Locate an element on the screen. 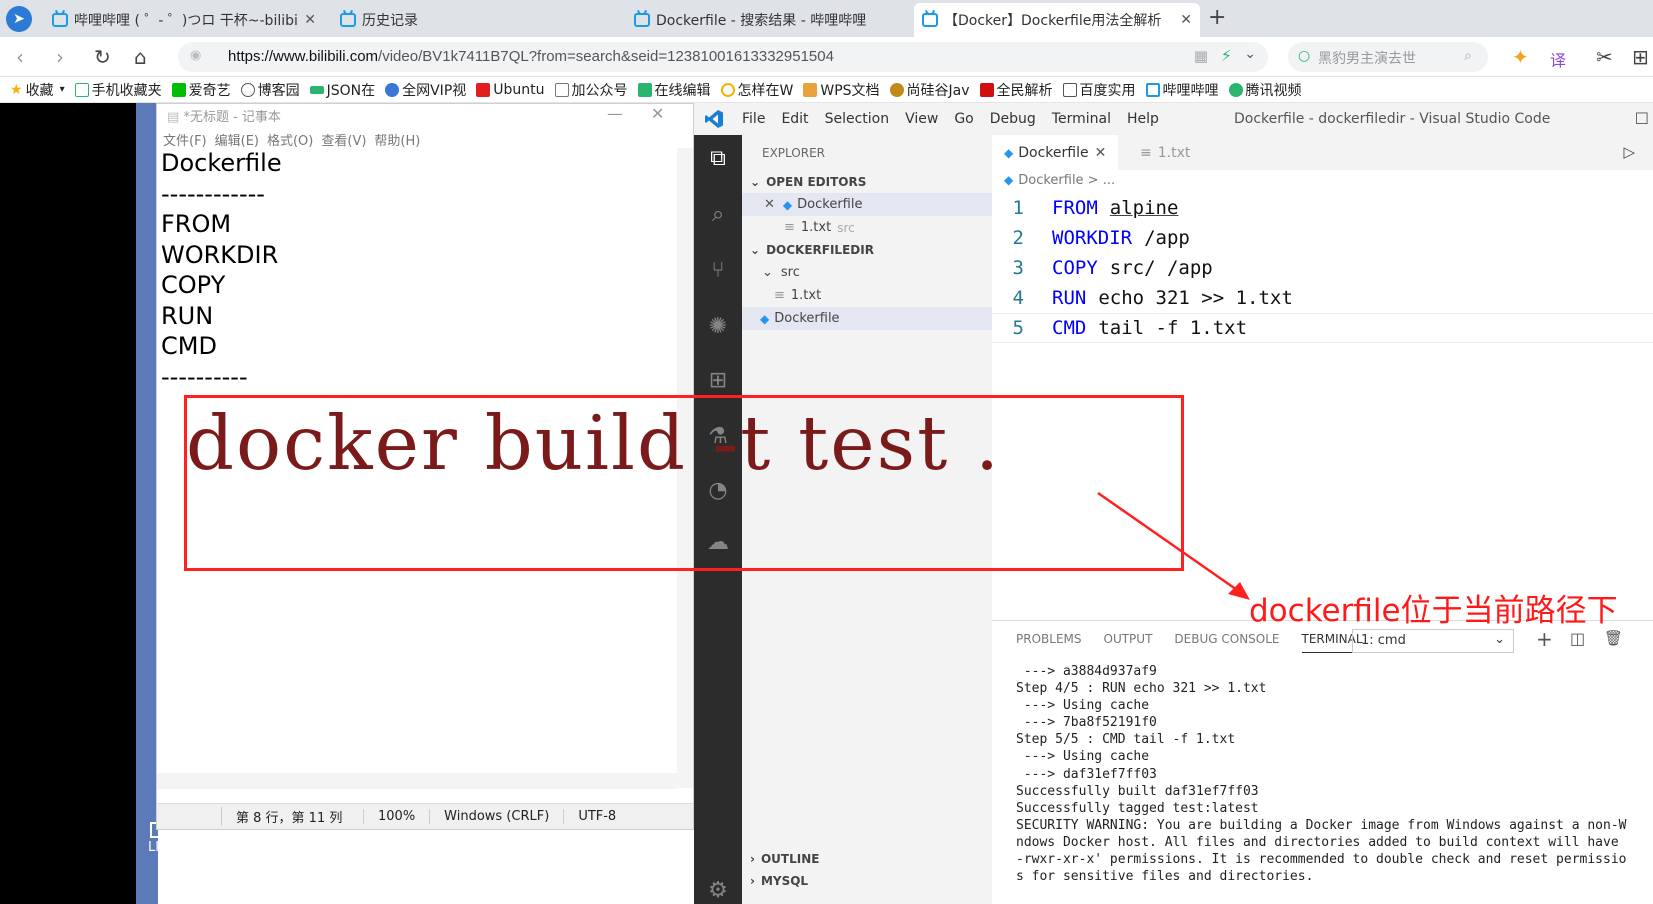  notepad-title: *无标题 - 记事本 is located at coordinates (232, 117).